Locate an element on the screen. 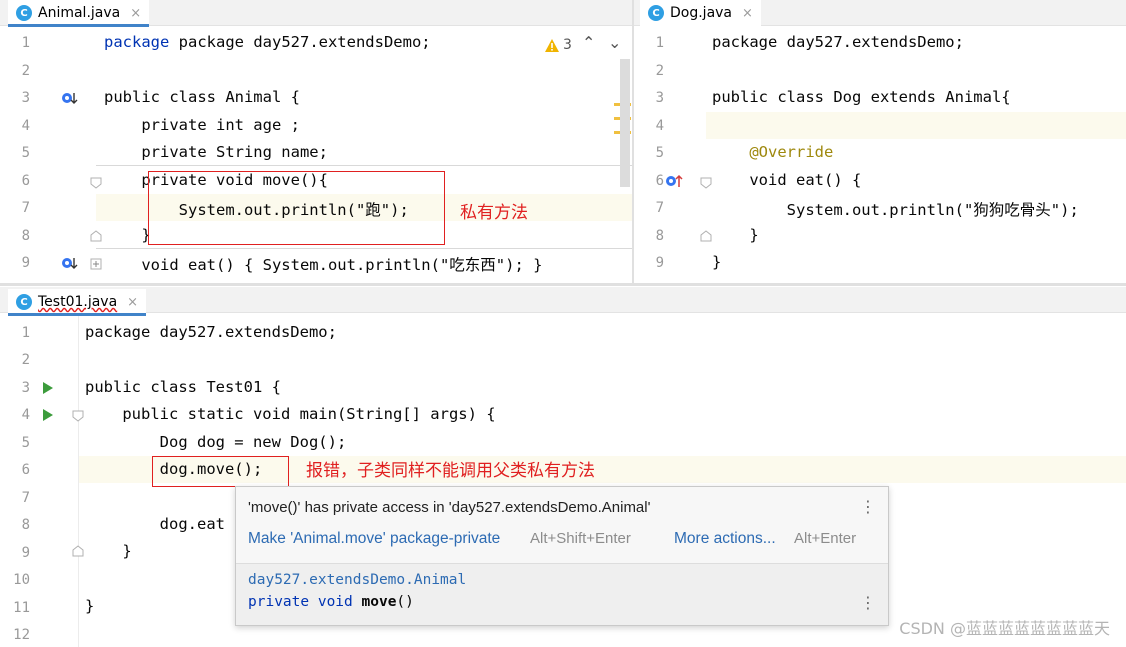 This screenshot has height=647, width=1126. pane-divider-horizontal is located at coordinates (563, 284).